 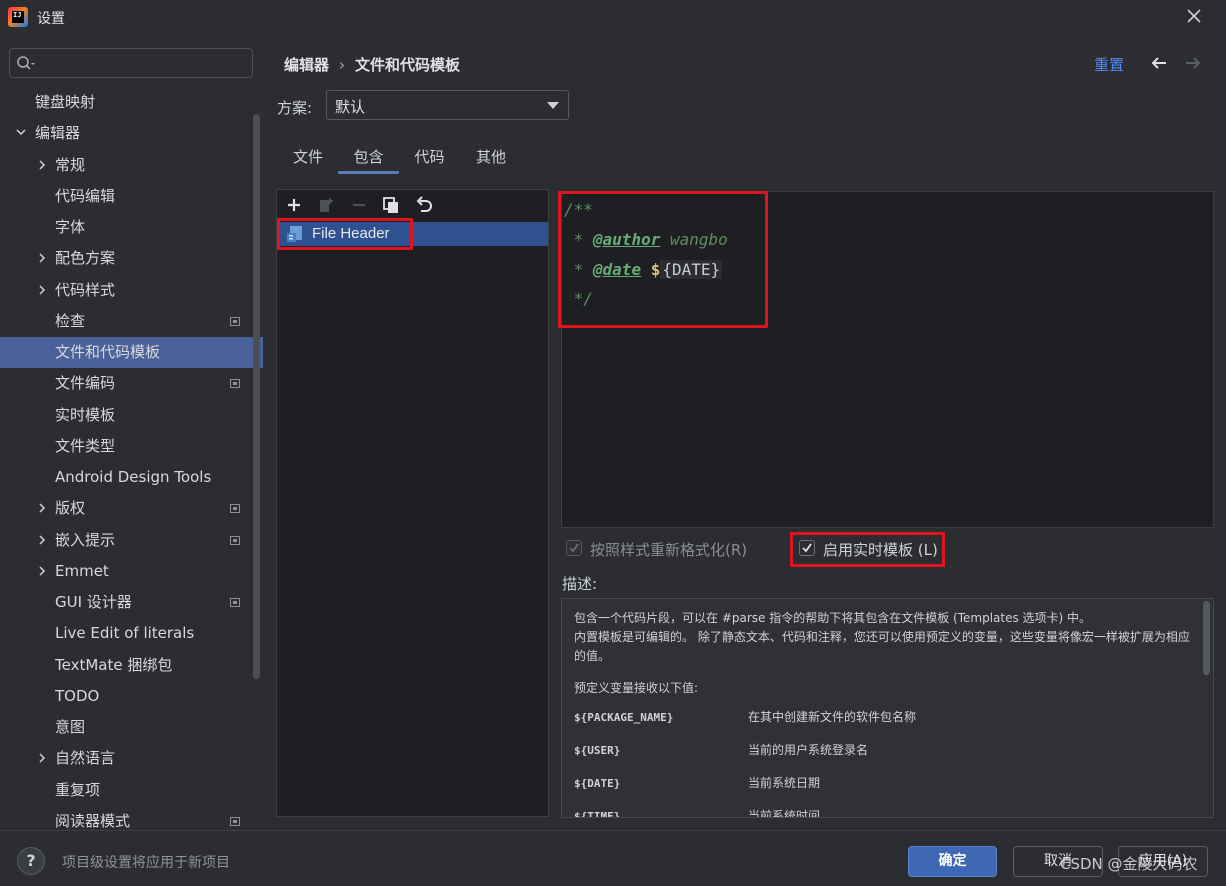 I want to click on title-bar: IJ 设置, so click(x=613, y=17).